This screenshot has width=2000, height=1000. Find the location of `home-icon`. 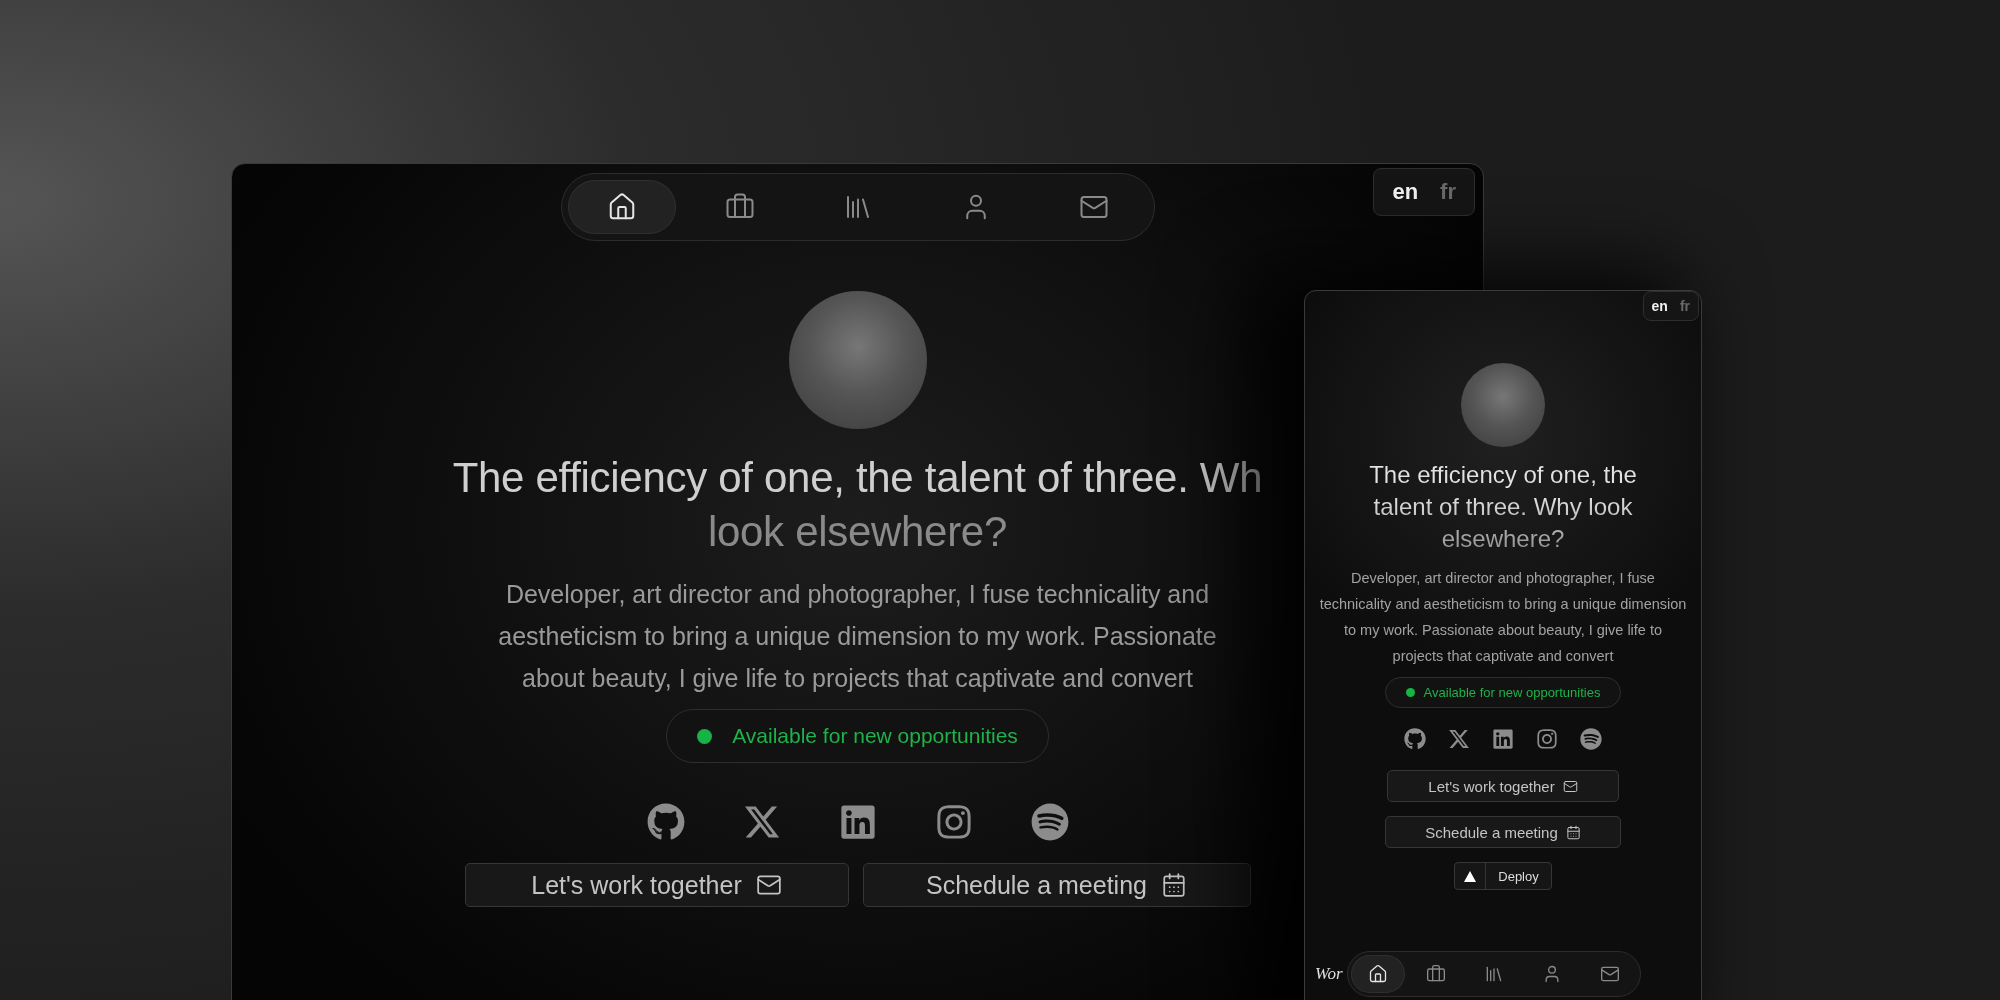

home-icon is located at coordinates (1378, 974).